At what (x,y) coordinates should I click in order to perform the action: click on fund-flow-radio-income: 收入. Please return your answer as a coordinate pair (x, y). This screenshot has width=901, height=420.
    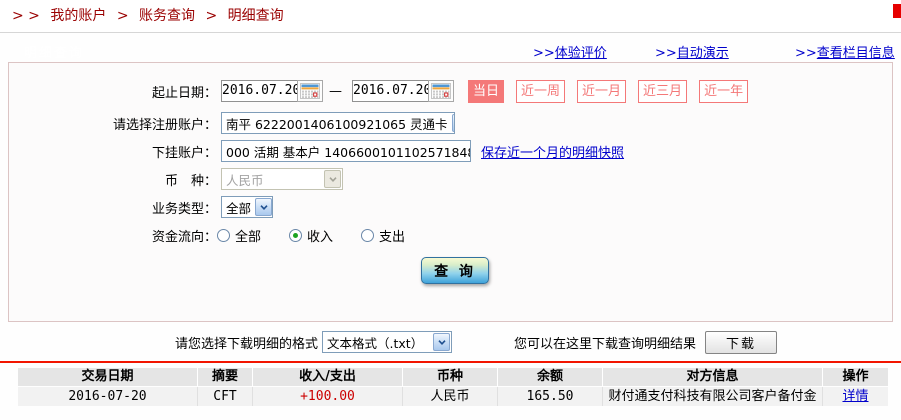
    Looking at the image, I should click on (311, 235).